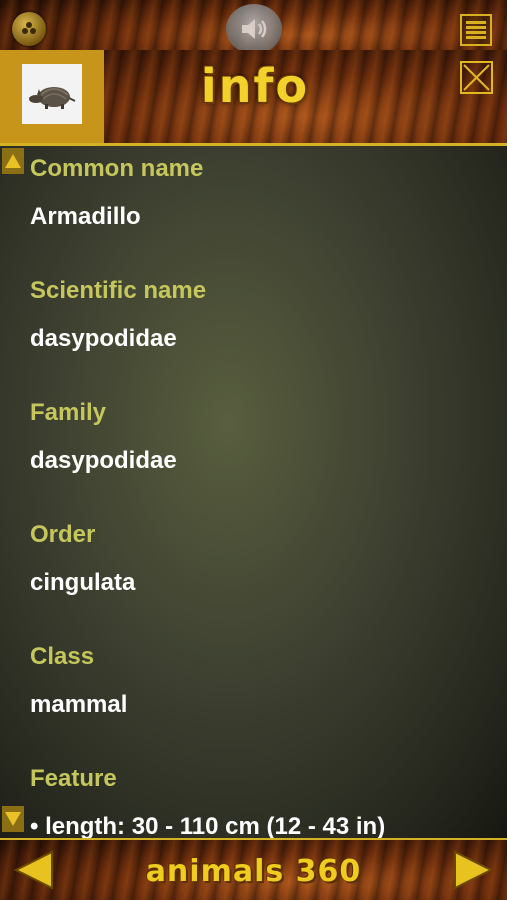 Image resolution: width=507 pixels, height=900 pixels. I want to click on field-label: Order, so click(63, 534).